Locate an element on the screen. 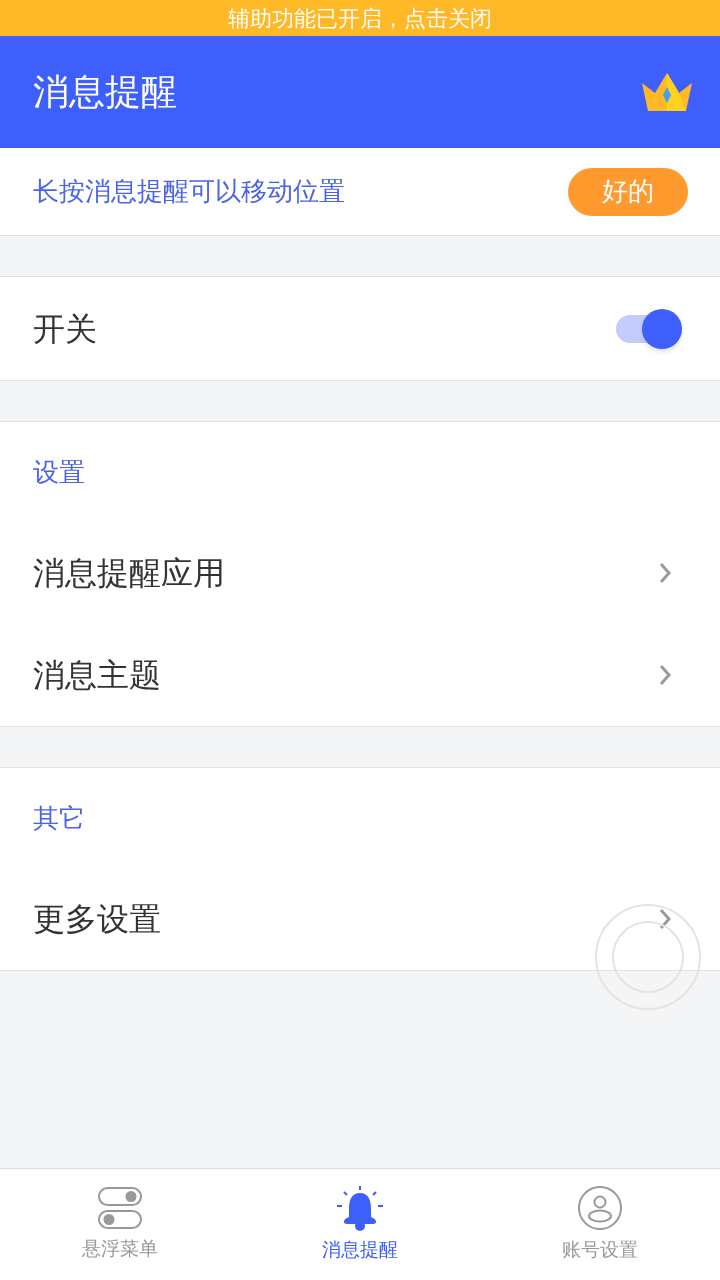 This screenshot has width=720, height=1280. switch-label: 开关 is located at coordinates (65, 329).